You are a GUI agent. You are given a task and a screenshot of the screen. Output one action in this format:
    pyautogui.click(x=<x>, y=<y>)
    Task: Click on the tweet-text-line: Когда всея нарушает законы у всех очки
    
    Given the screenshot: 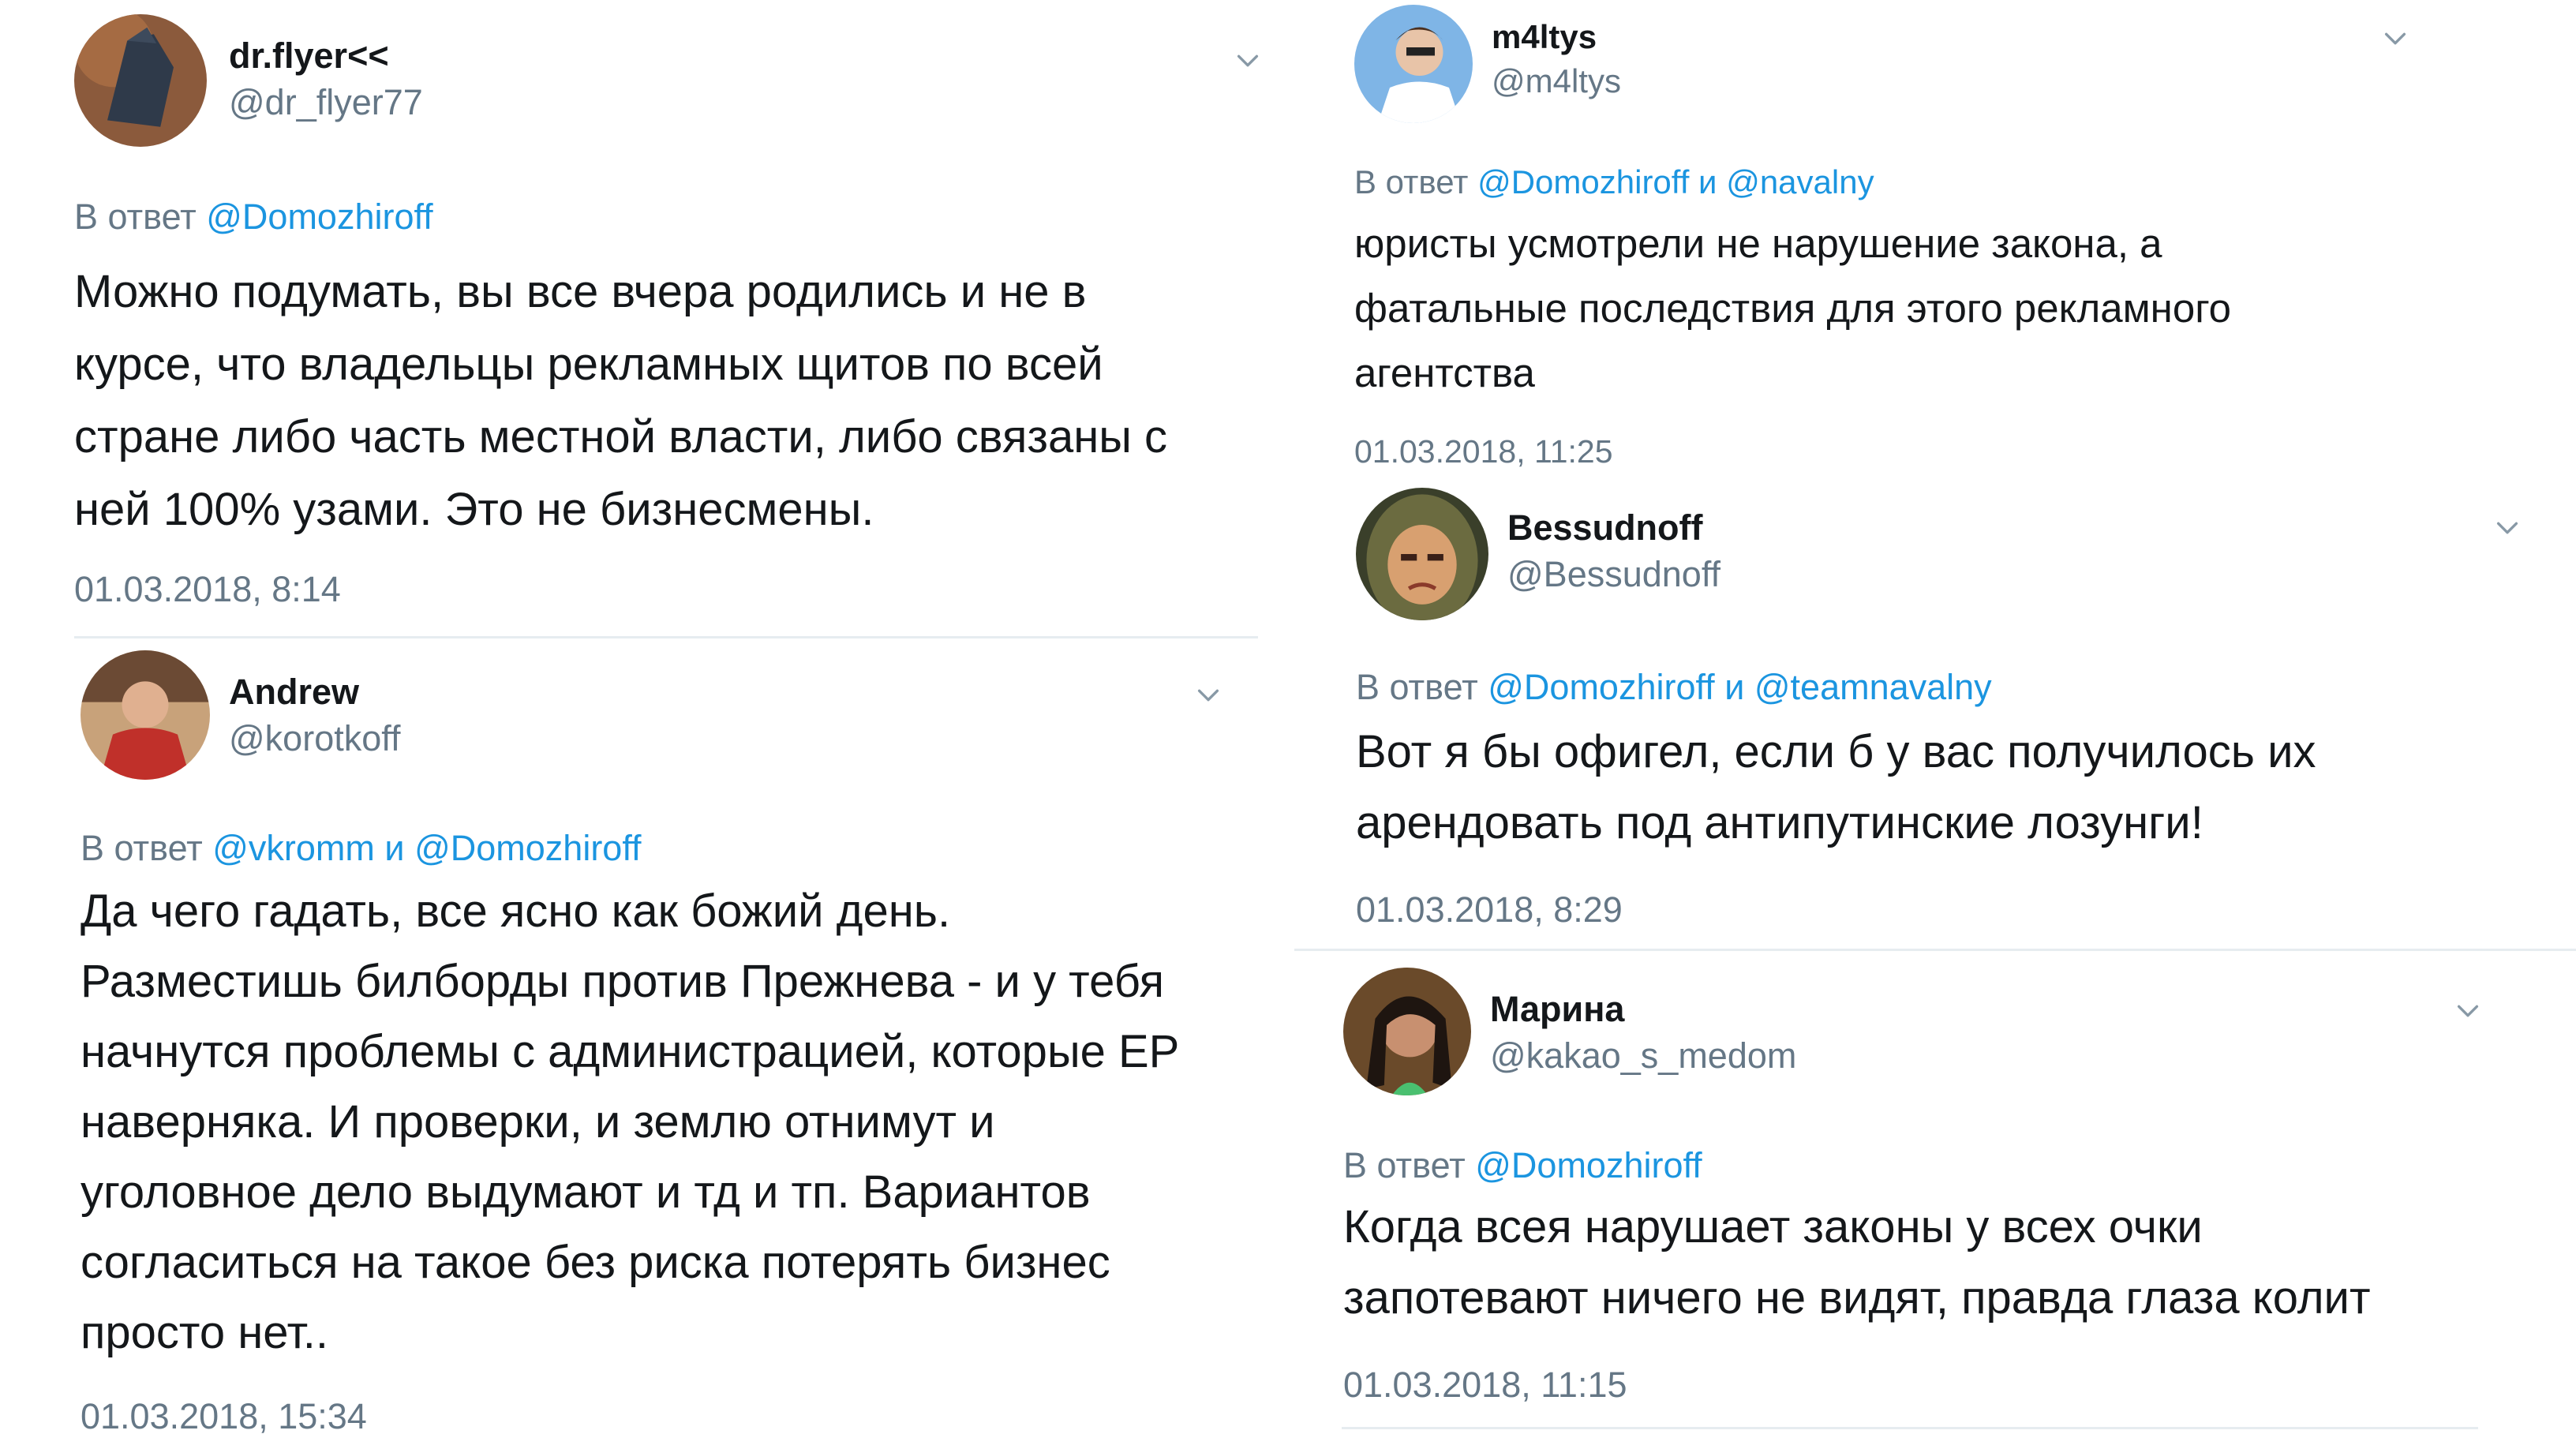 What is the action you would take?
    pyautogui.click(x=1773, y=1226)
    